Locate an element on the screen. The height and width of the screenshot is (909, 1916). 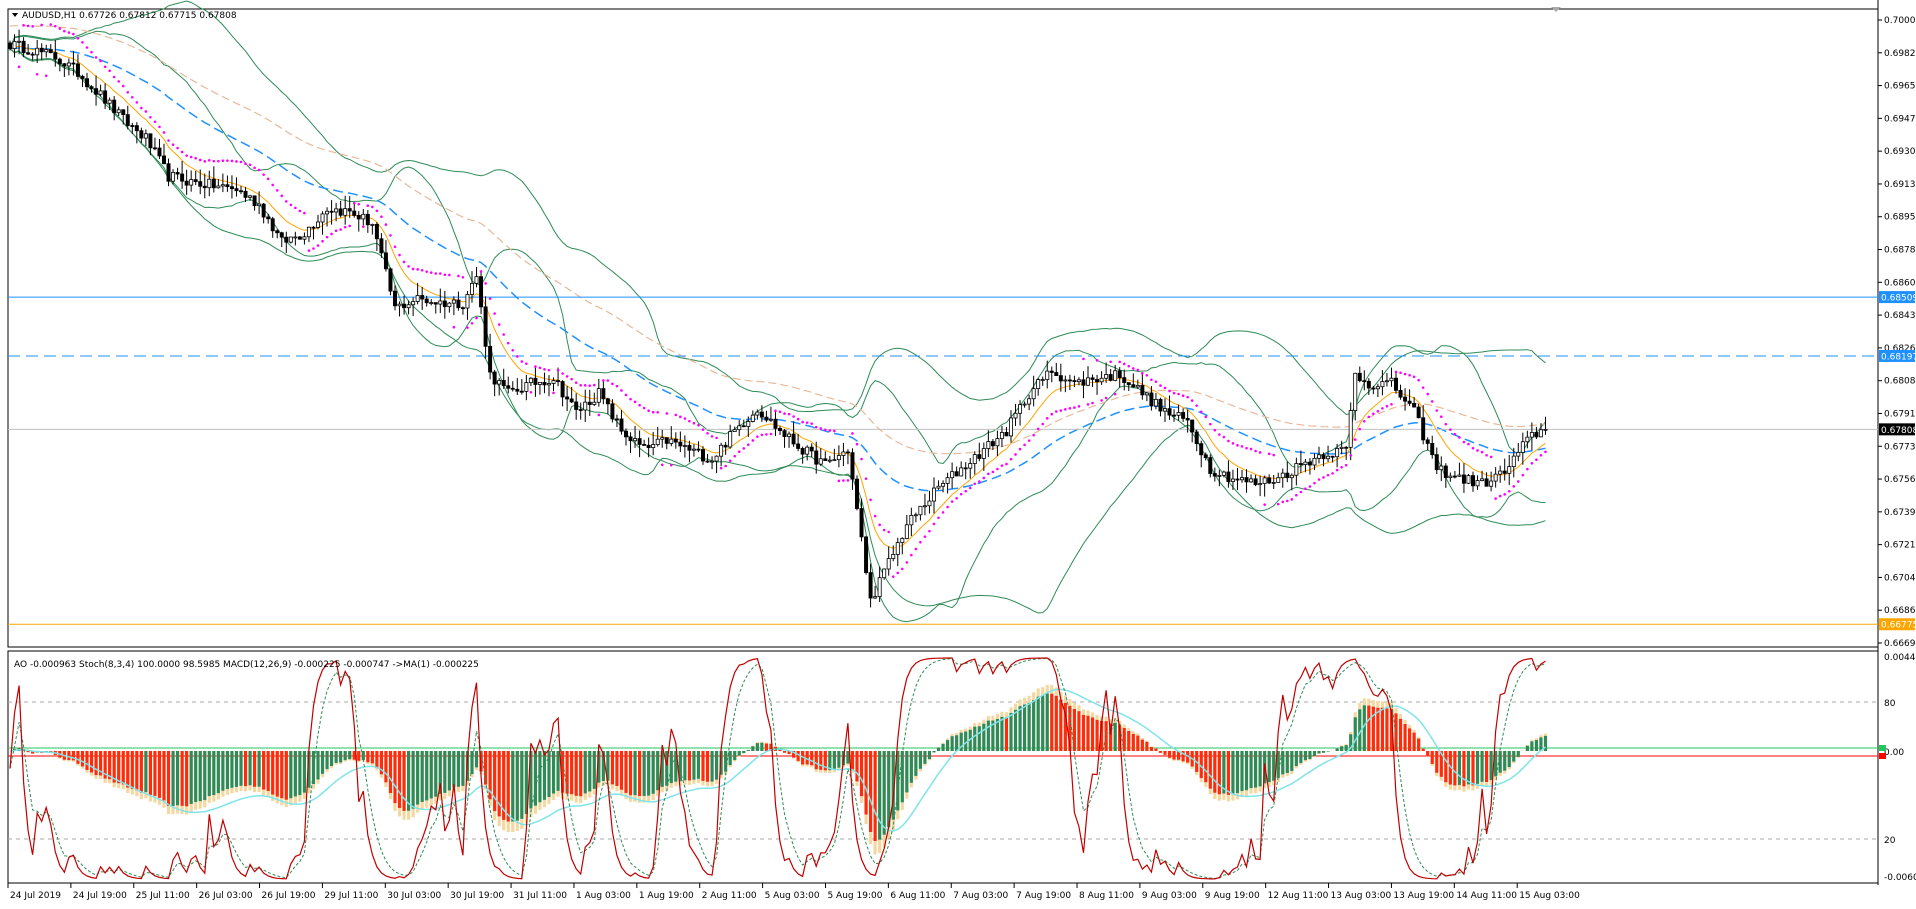
price-tick-label: 0.66865 is located at coordinates (1900, 611).